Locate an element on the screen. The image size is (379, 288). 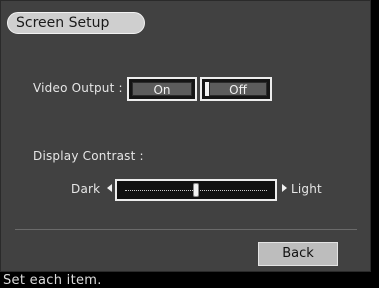
video-output-off-label: Off is located at coordinates (238, 89).